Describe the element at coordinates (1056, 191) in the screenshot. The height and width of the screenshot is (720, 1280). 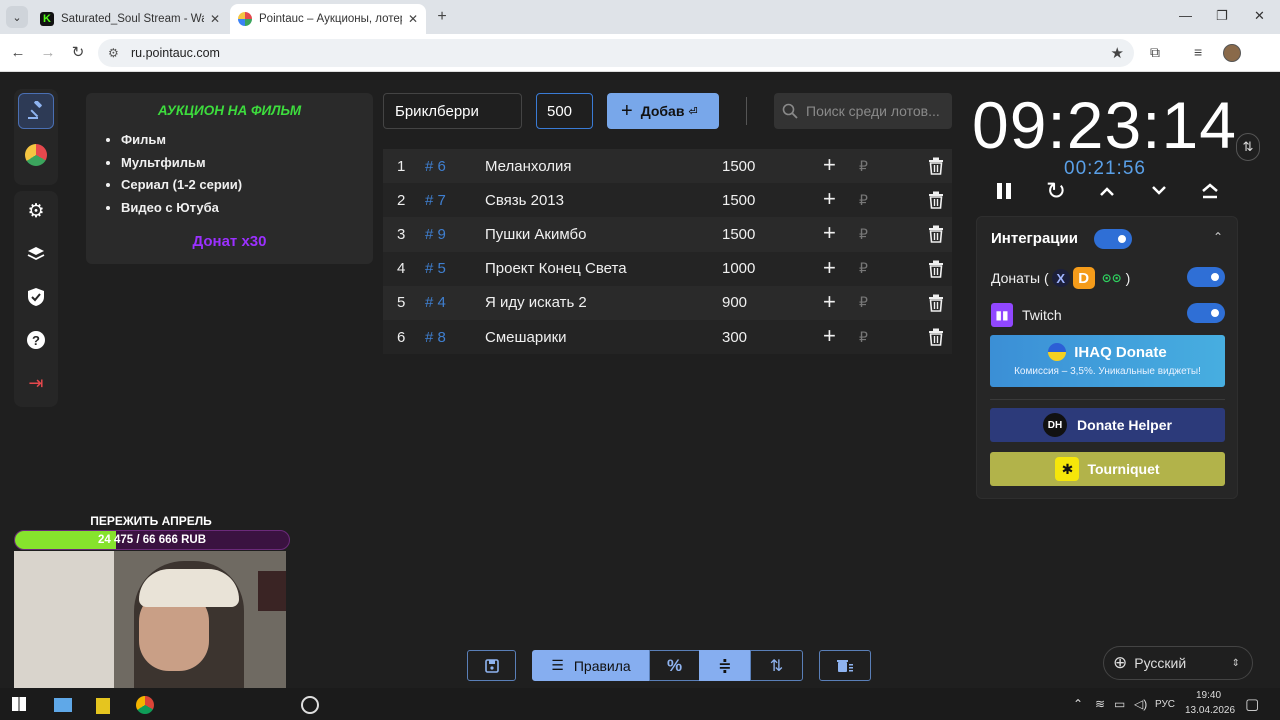
I see `reset-timer-button: ↻` at that location.